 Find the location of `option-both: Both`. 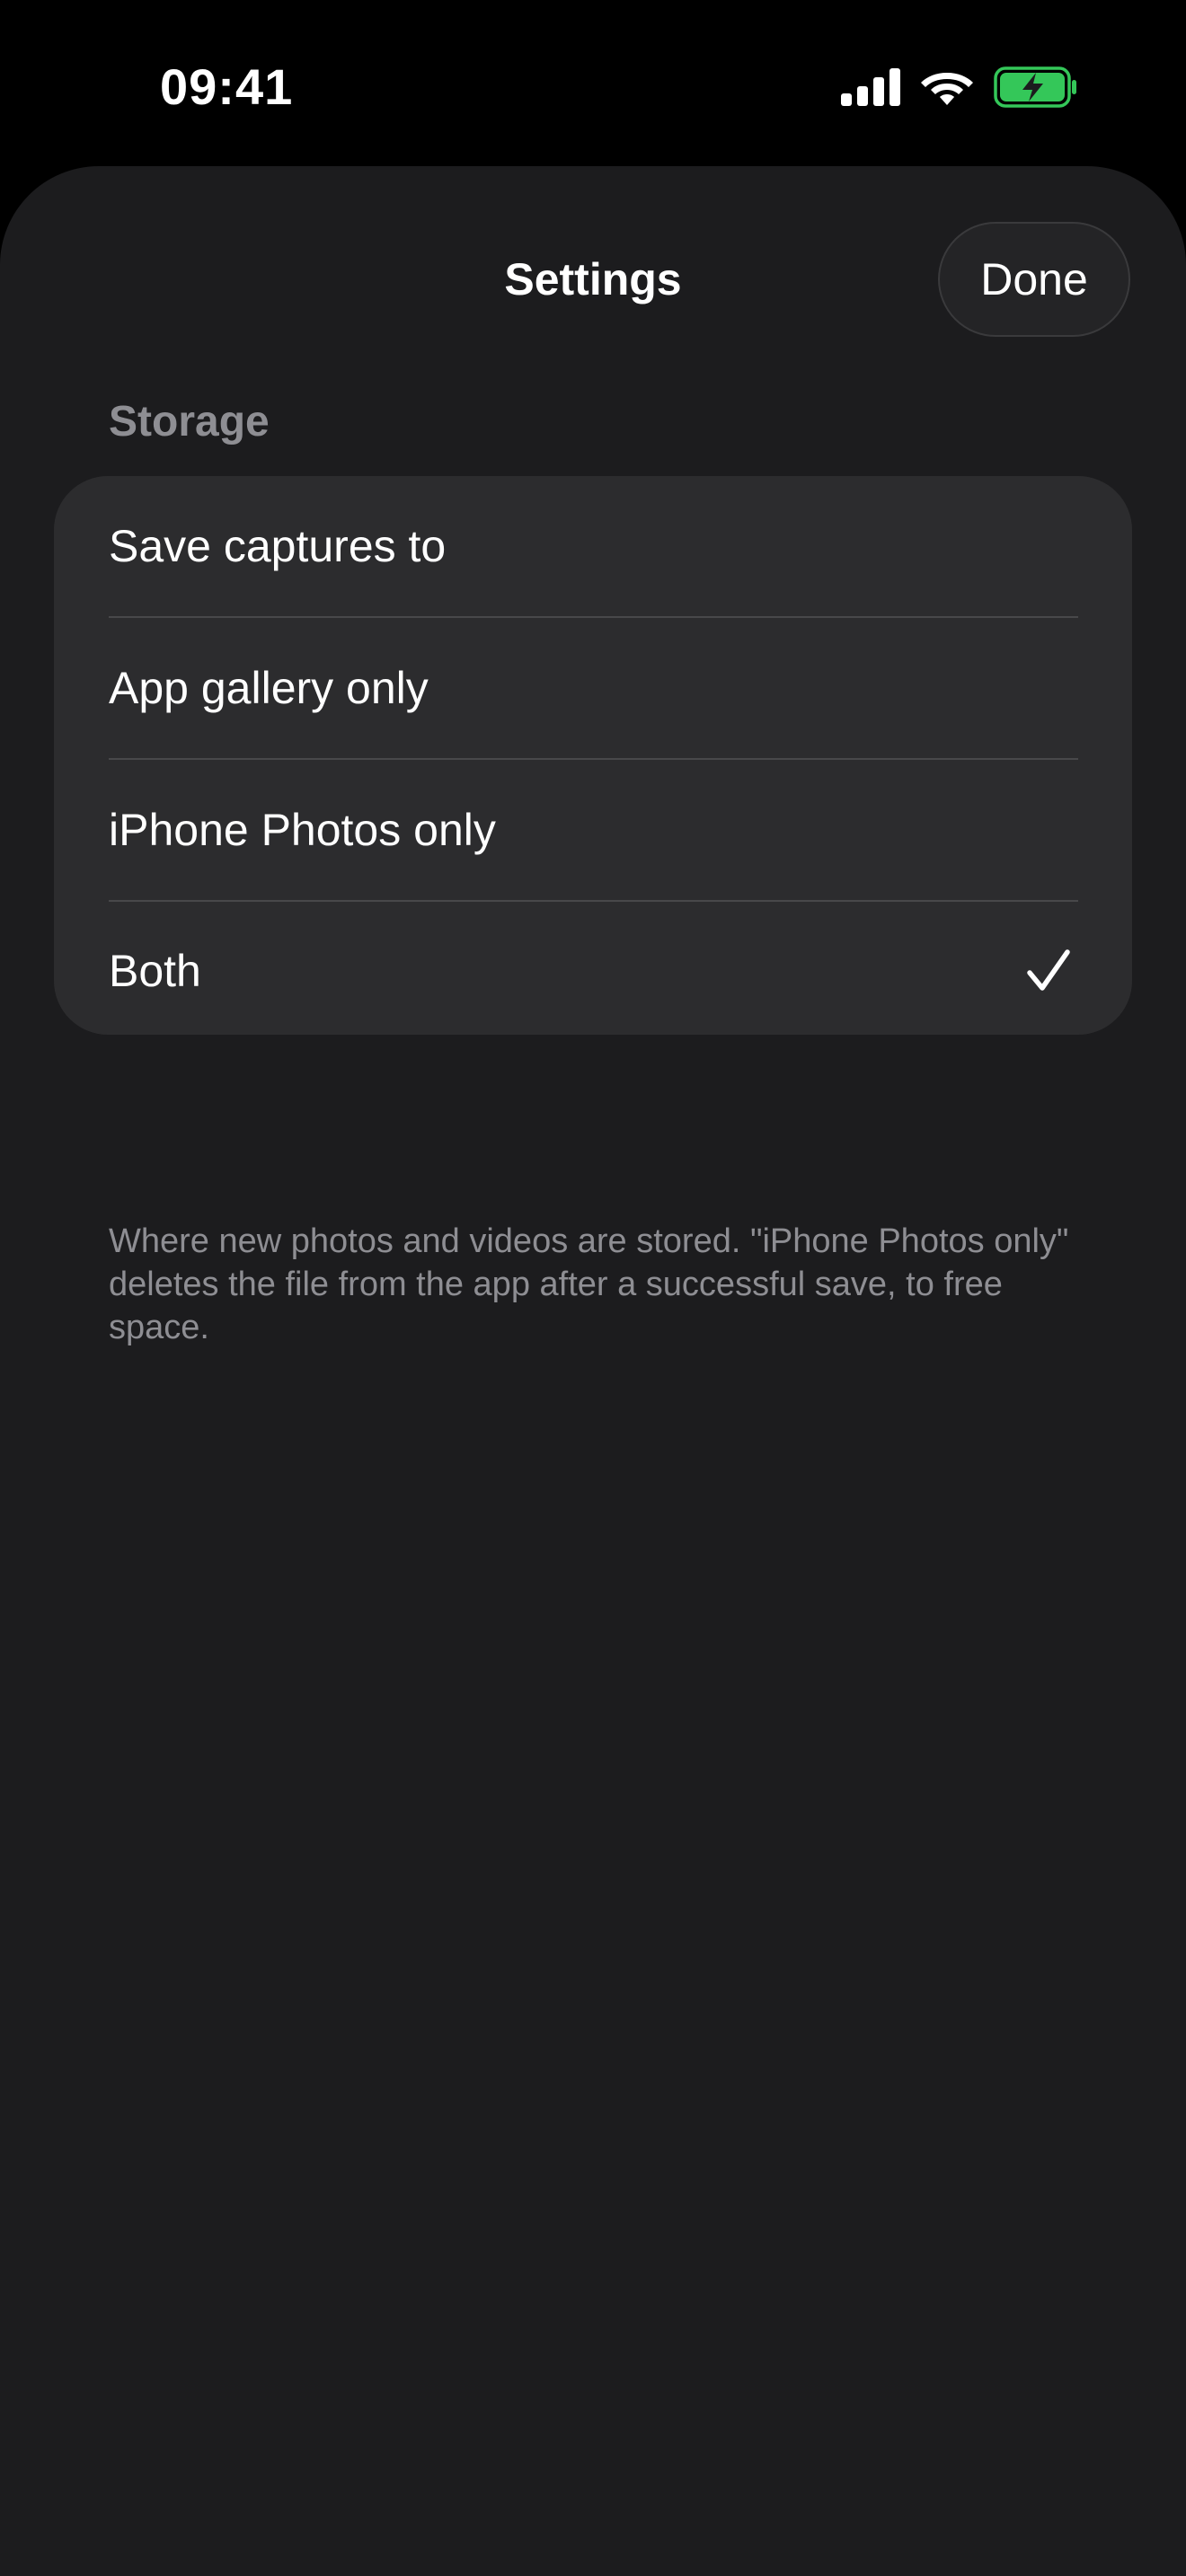

option-both: Both is located at coordinates (593, 968).